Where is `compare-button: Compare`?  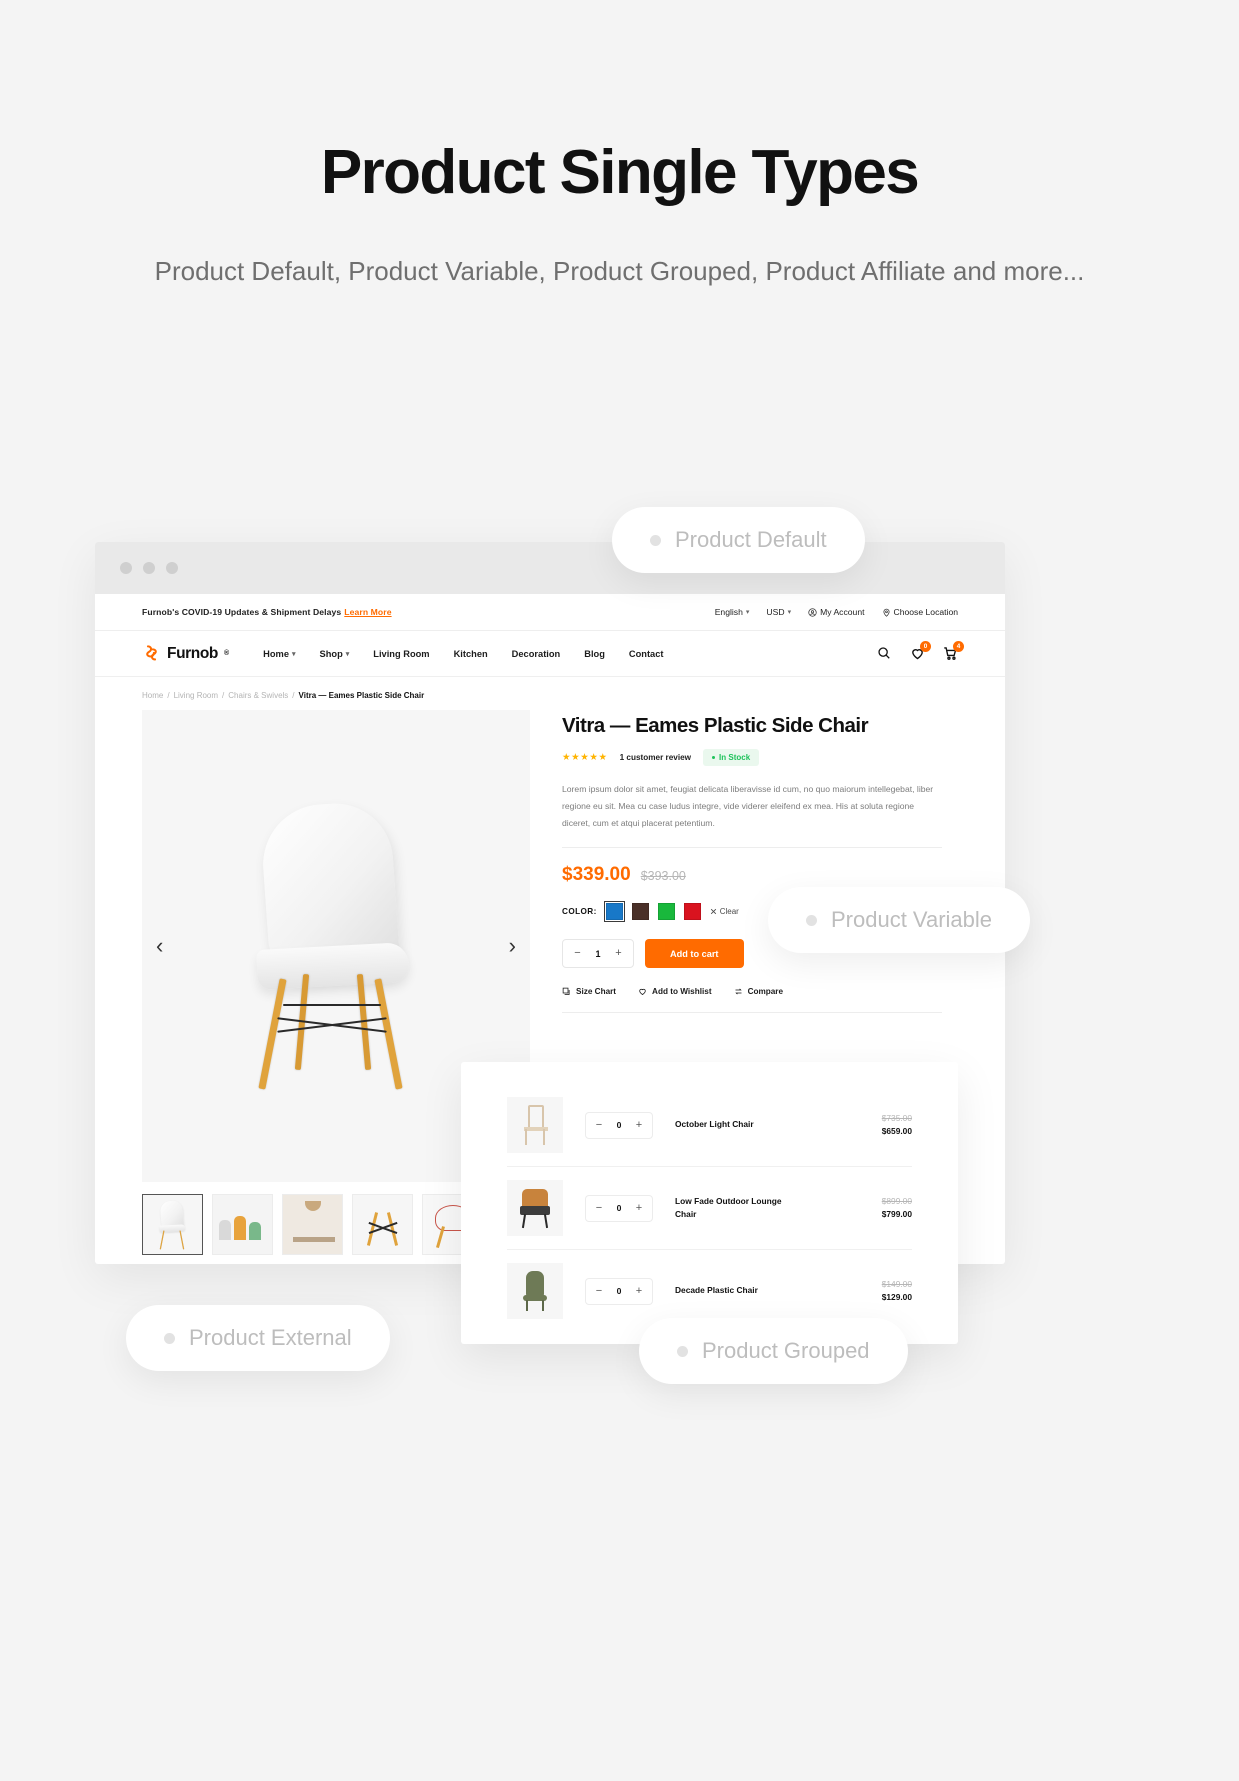 compare-button: Compare is located at coordinates (759, 992).